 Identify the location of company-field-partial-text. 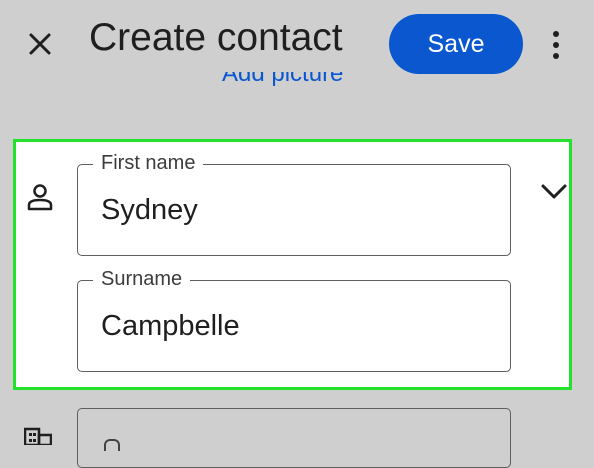
(112, 445).